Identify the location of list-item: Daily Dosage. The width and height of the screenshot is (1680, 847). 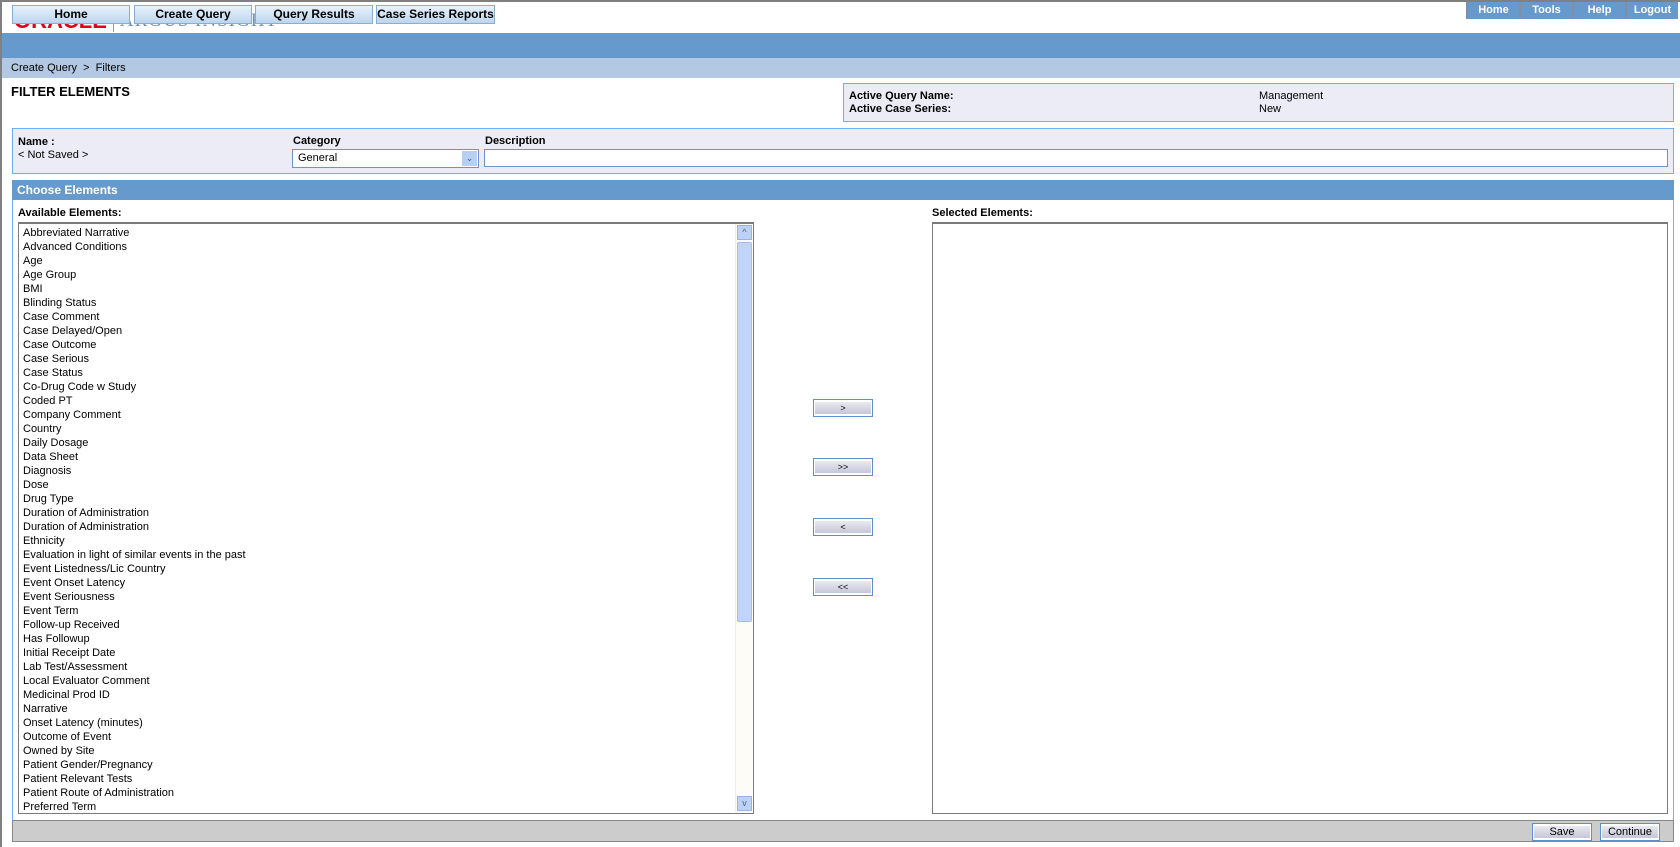
(388, 443).